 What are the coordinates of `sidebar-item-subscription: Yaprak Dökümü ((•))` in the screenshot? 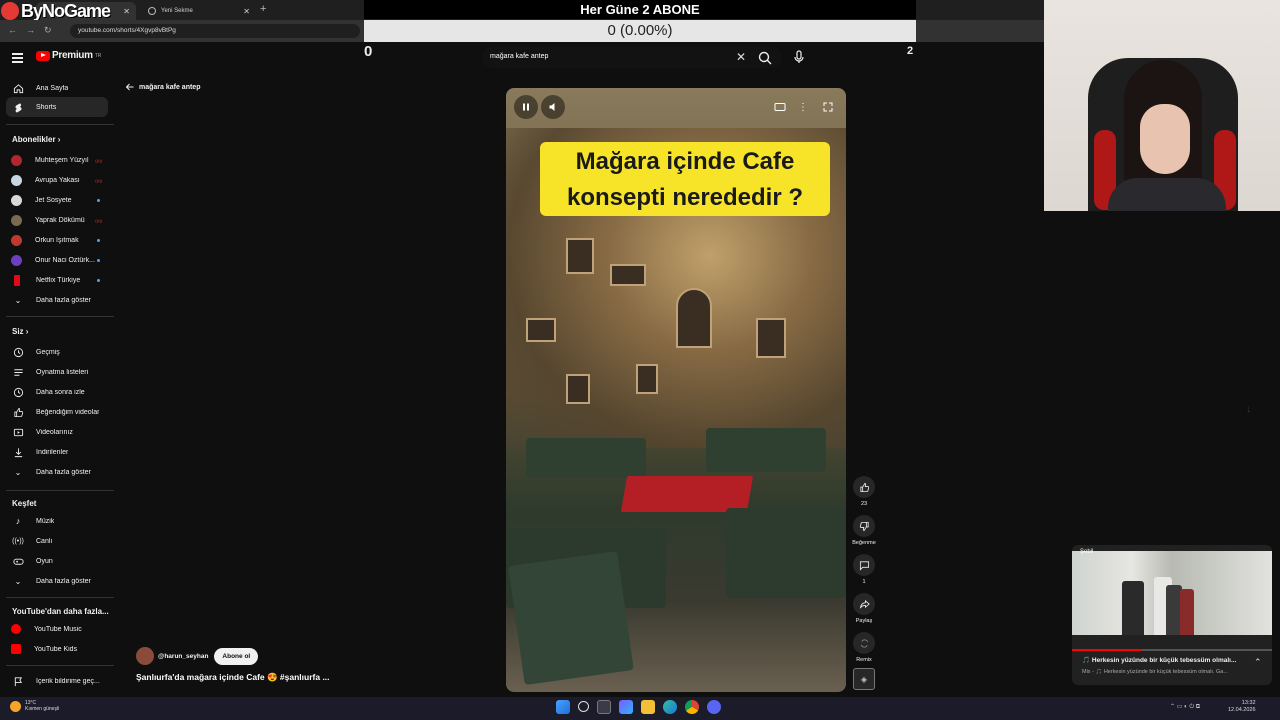 It's located at (57, 220).